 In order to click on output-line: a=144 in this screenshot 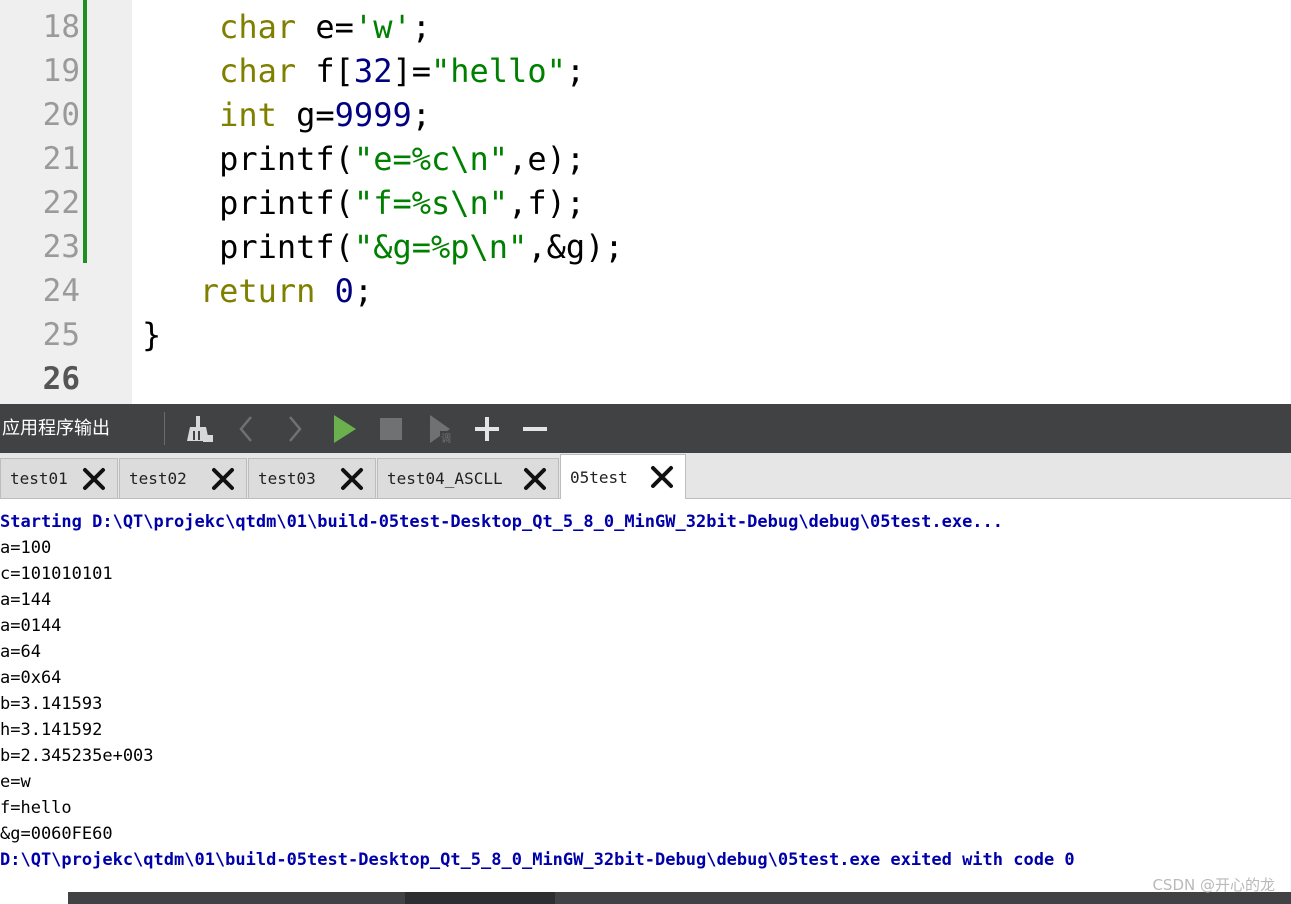, I will do `click(26, 600)`.